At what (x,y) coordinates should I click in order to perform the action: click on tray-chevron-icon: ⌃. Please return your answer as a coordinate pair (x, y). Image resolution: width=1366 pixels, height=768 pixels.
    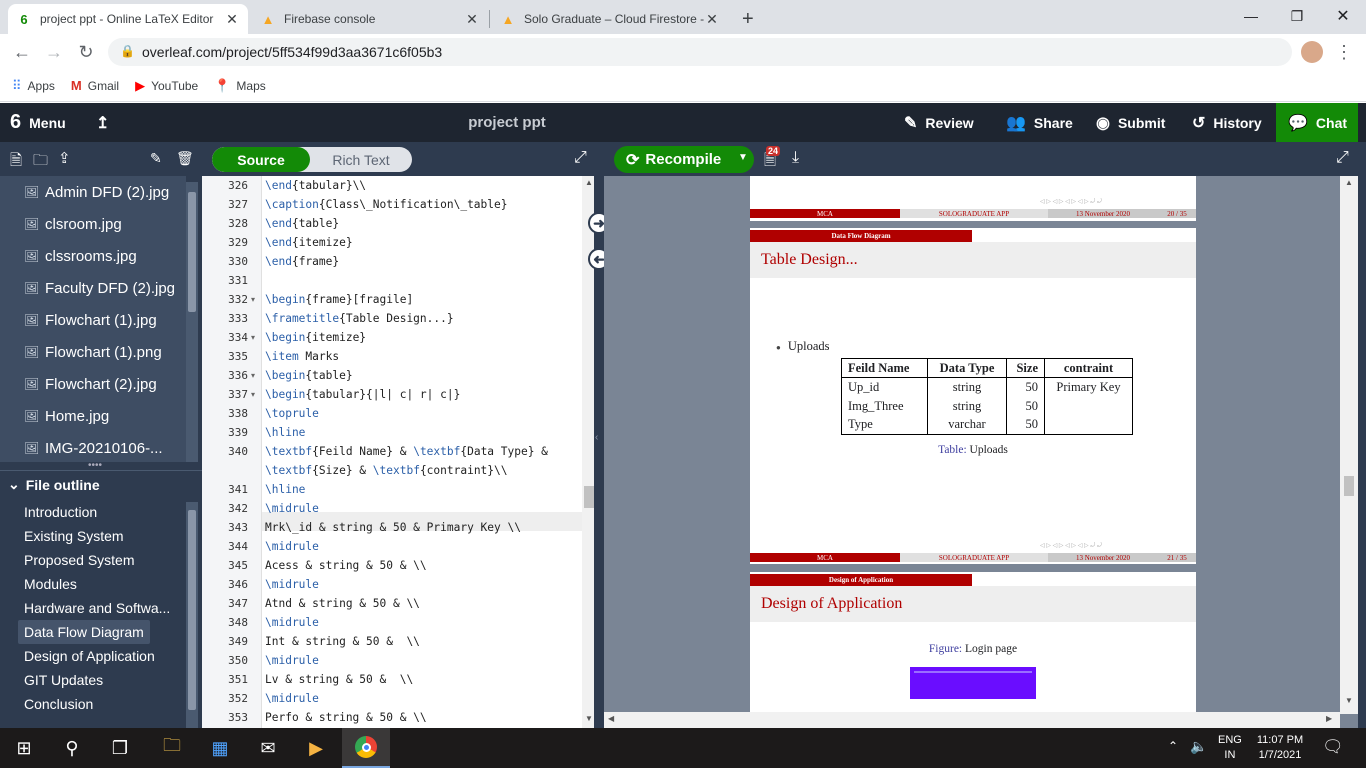
    Looking at the image, I should click on (1173, 746).